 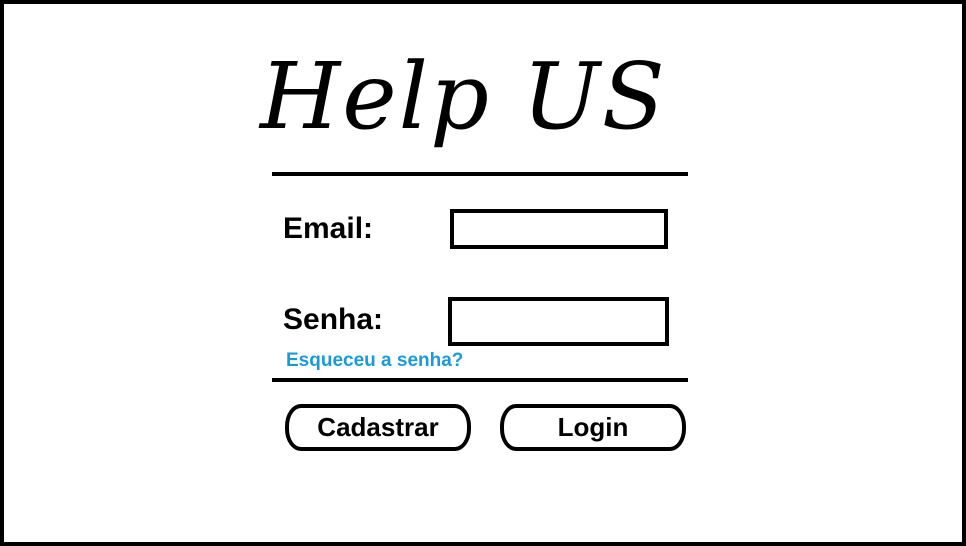 What do you see at coordinates (559, 229) in the screenshot?
I see `email-input` at bounding box center [559, 229].